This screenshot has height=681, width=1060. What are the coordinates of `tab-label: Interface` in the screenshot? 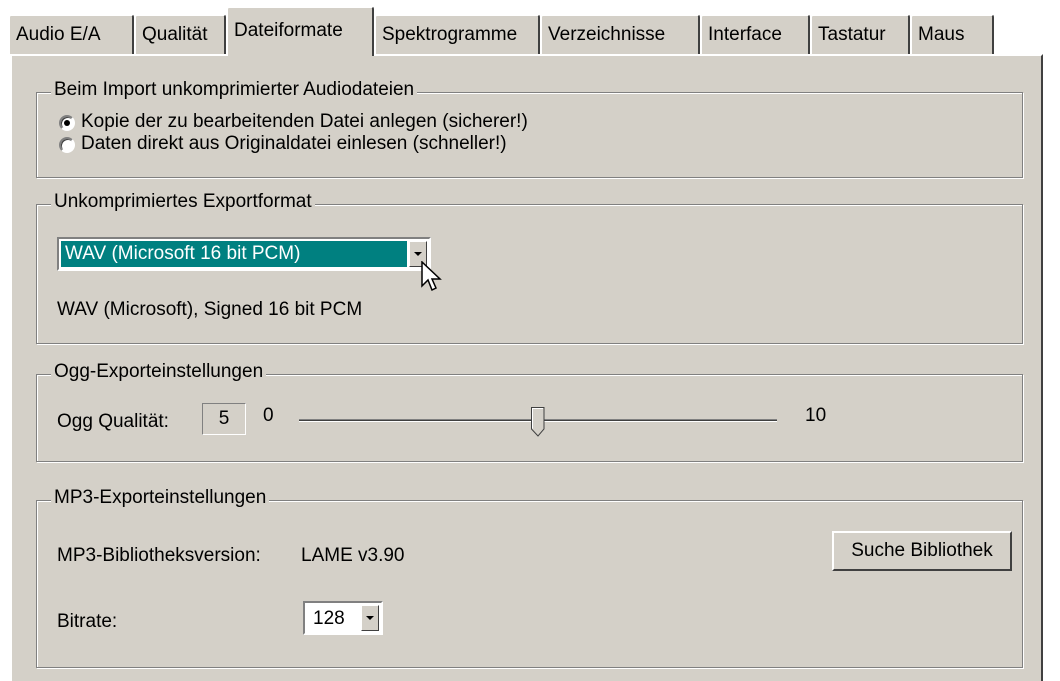 It's located at (745, 34).